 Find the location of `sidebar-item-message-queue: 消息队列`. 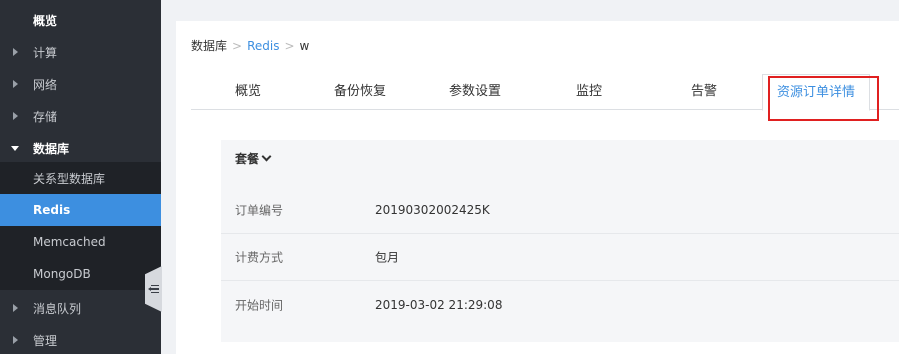

sidebar-item-message-queue: 消息队列 is located at coordinates (80, 308).